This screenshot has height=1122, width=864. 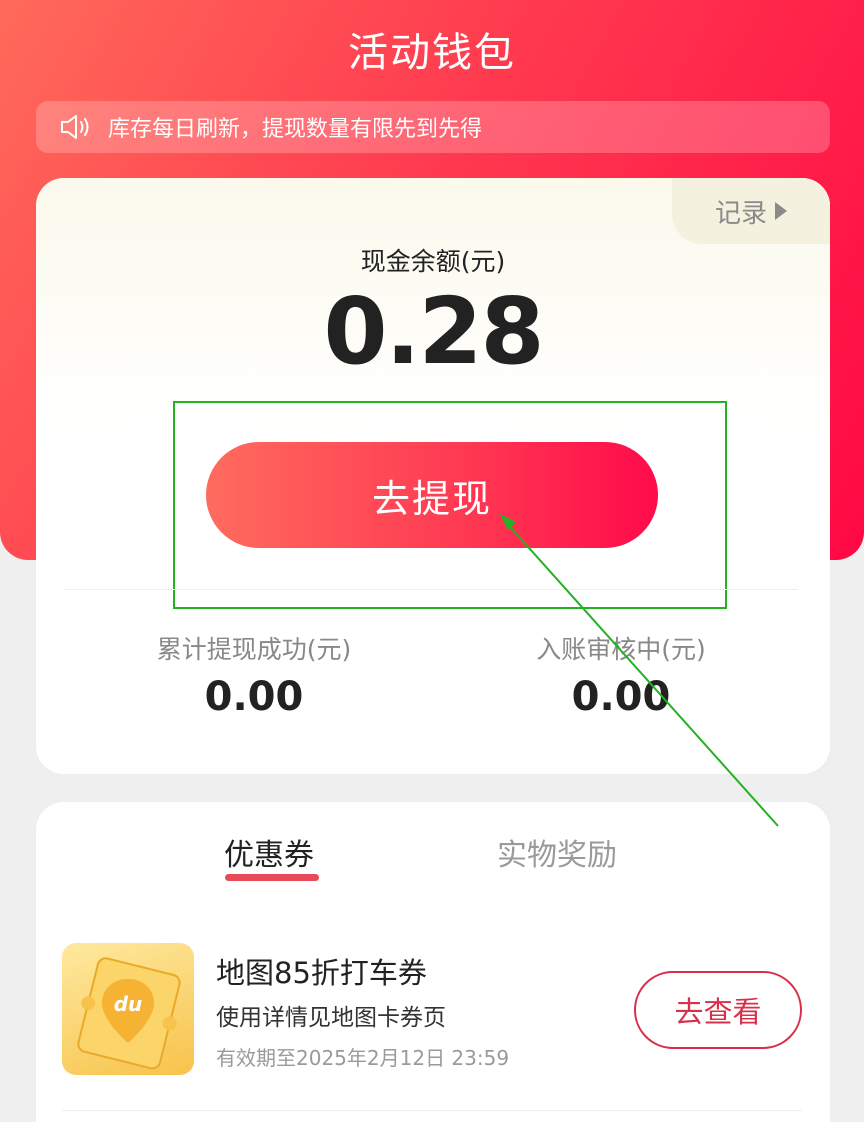 I want to click on stat-pending-value: 0.00, so click(x=621, y=697).